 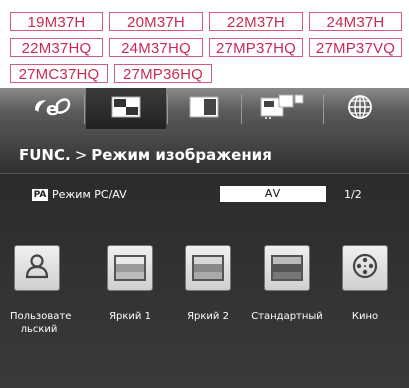 I want to click on pa-badge-icon: PA, so click(x=40, y=195).